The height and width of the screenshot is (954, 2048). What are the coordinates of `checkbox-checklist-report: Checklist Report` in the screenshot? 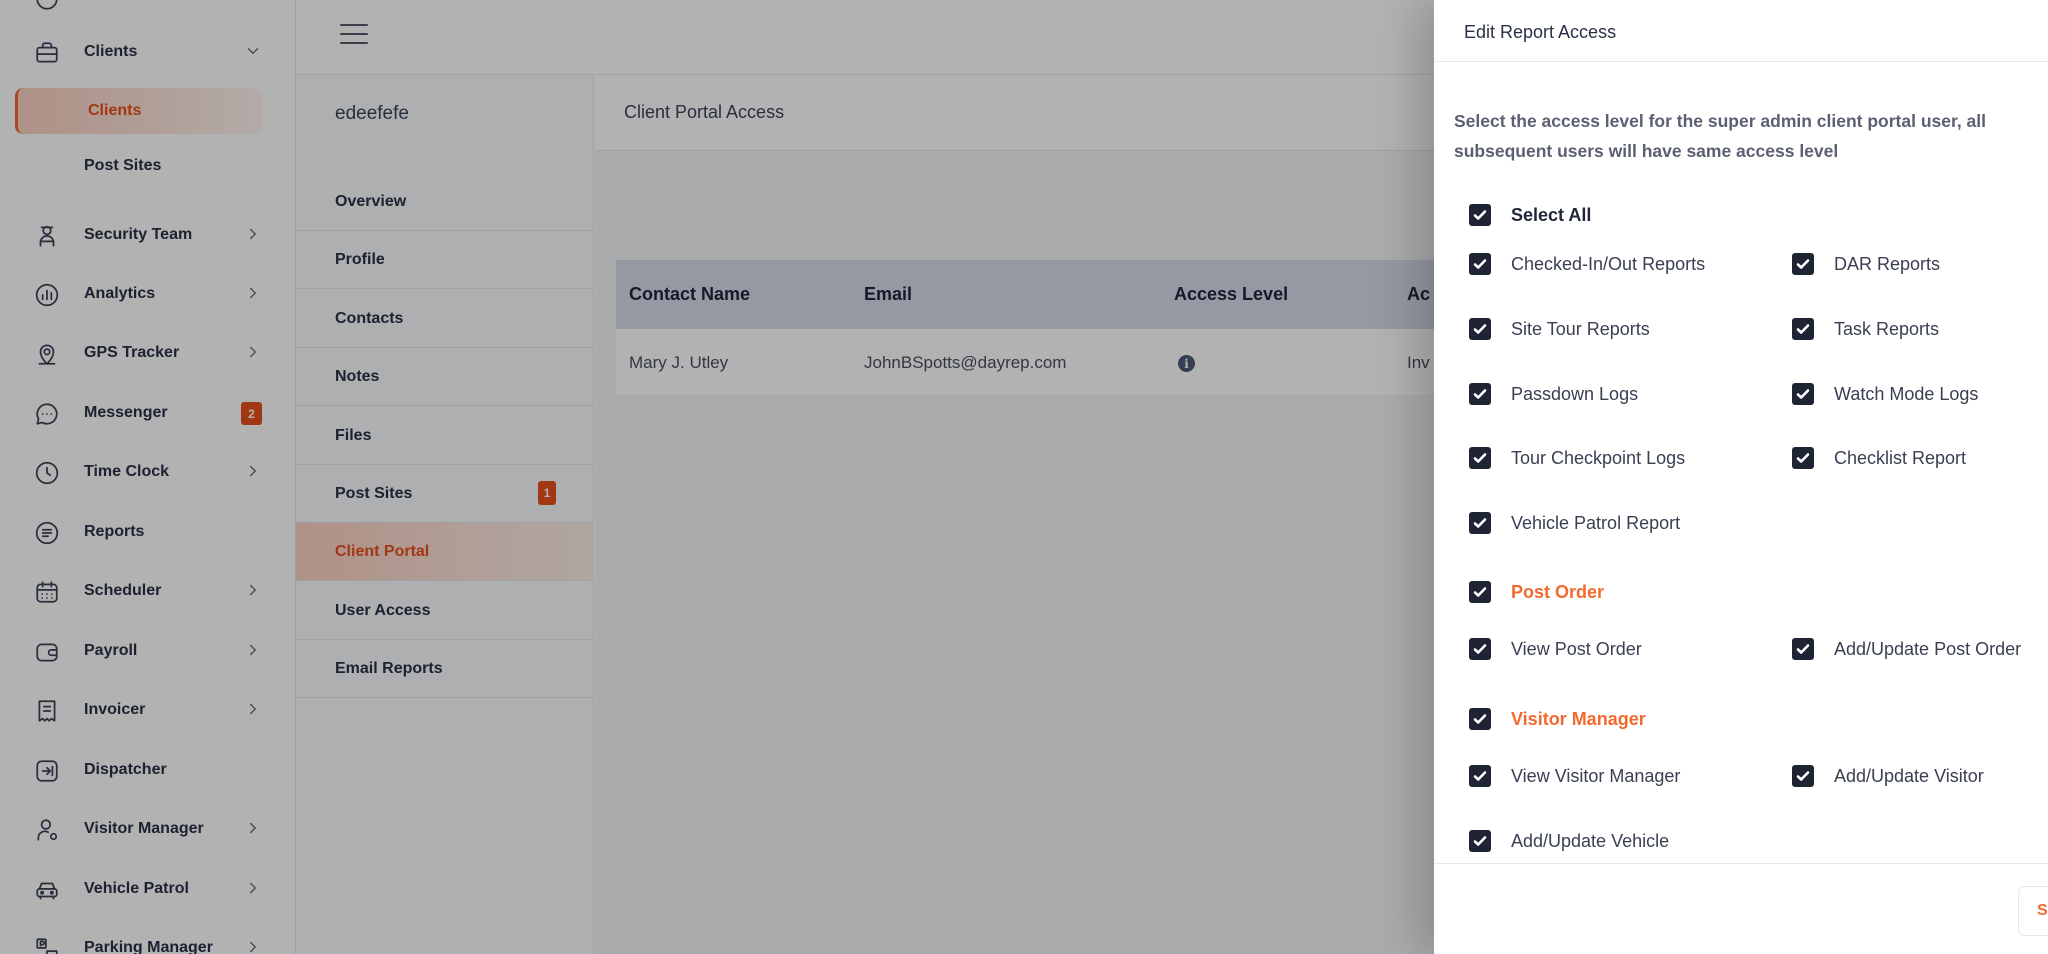 It's located at (1879, 458).